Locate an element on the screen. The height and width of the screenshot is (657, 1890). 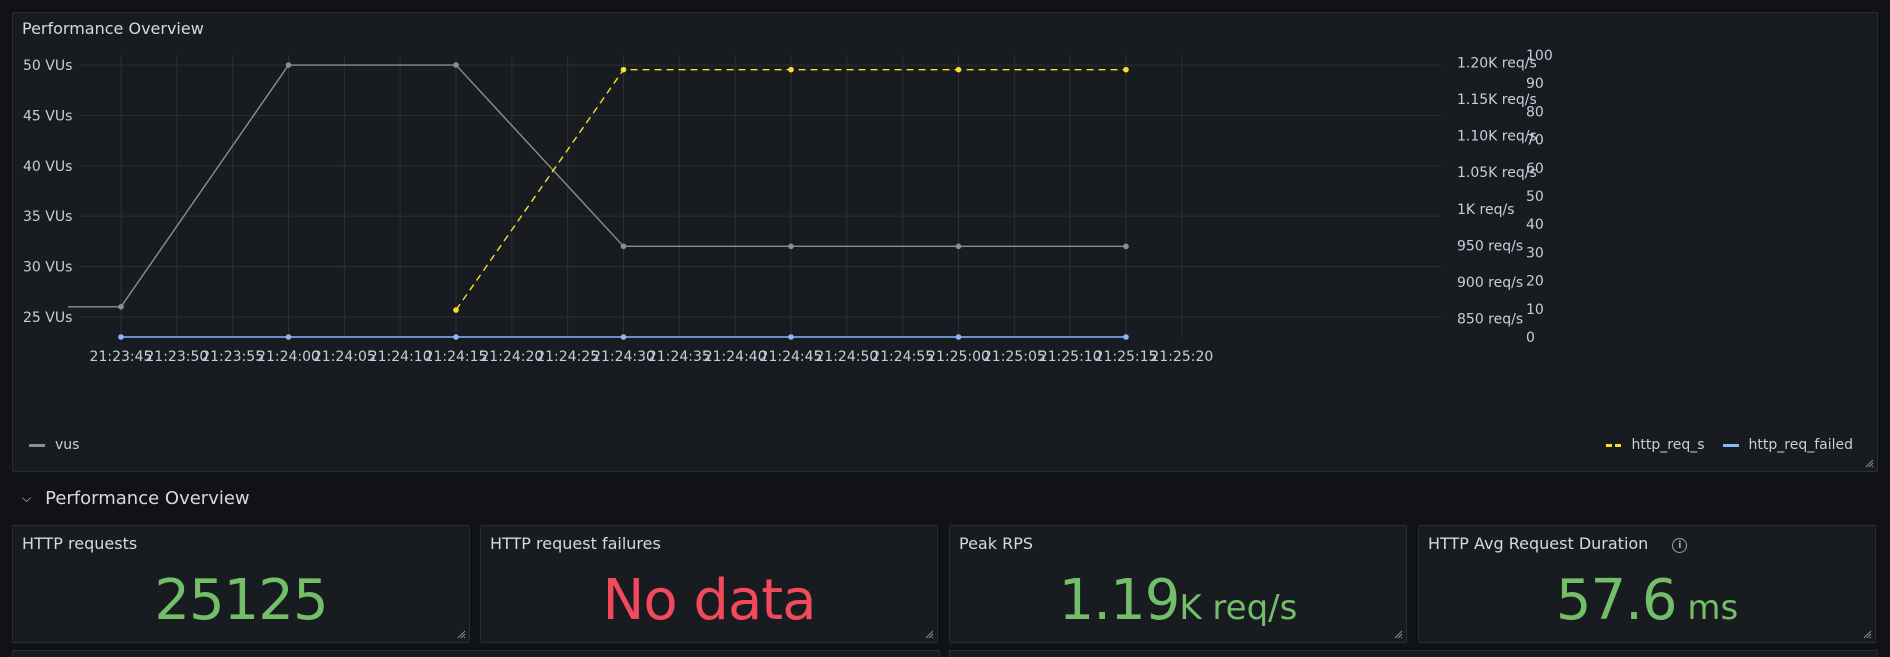
legend-item-http-req-failed: http_req_failed is located at coordinates (1787, 445).